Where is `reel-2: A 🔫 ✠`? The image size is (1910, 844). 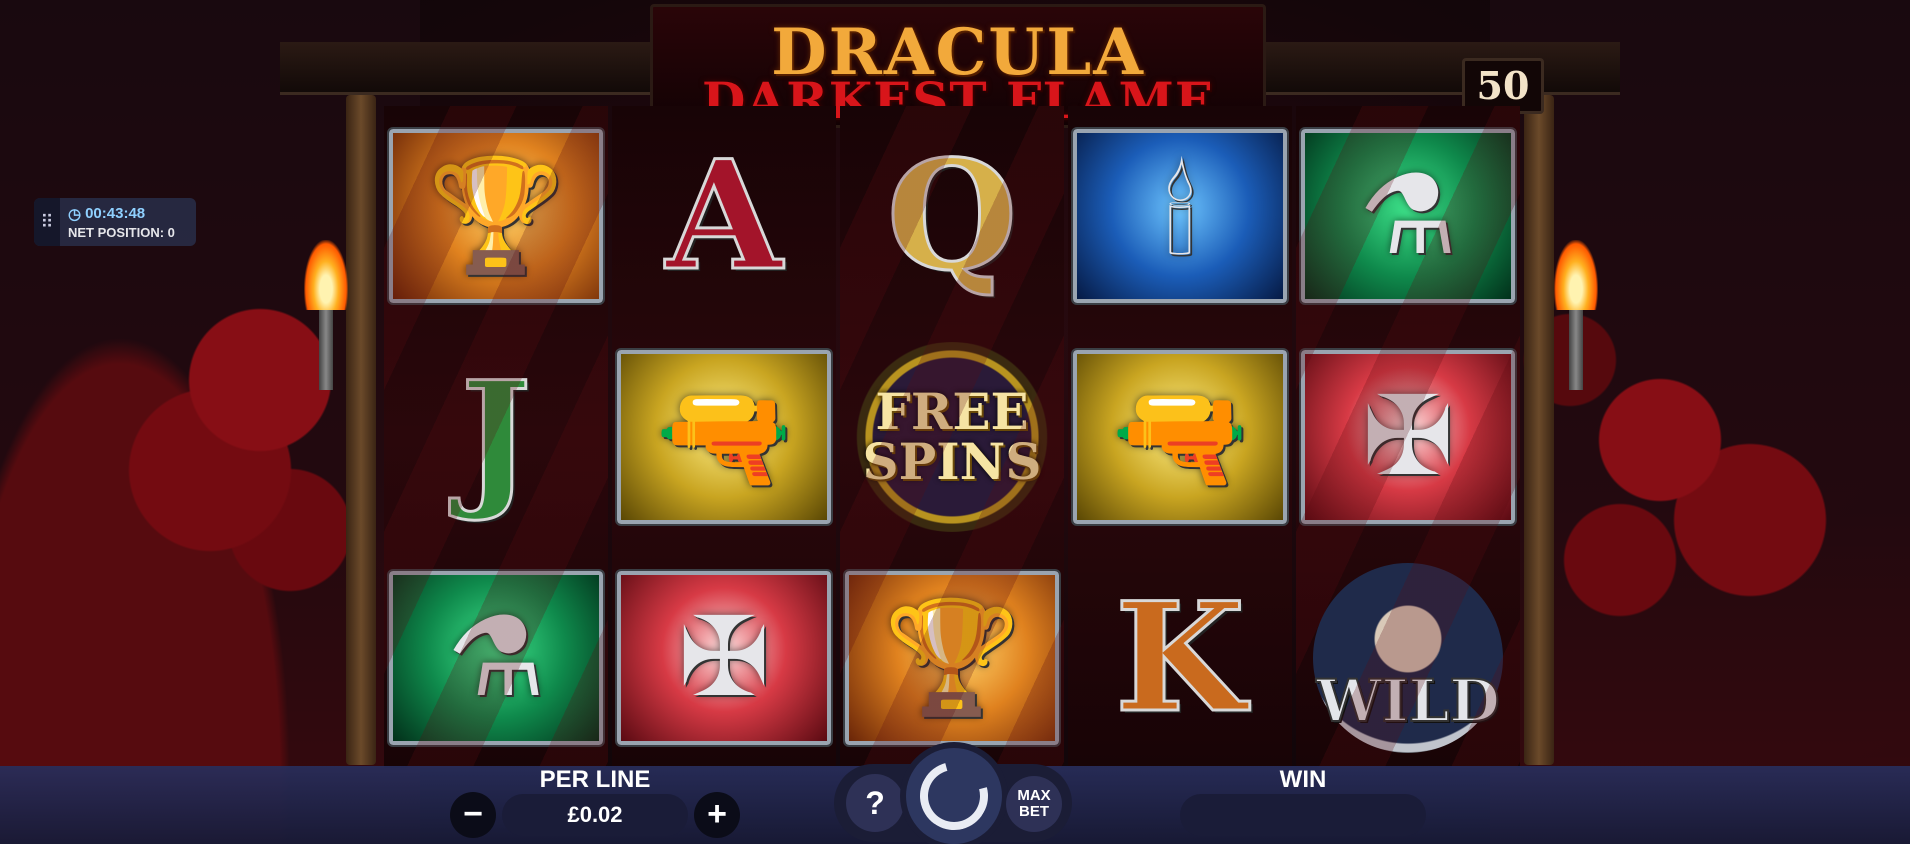 reel-2: A 🔫 ✠ is located at coordinates (724, 437).